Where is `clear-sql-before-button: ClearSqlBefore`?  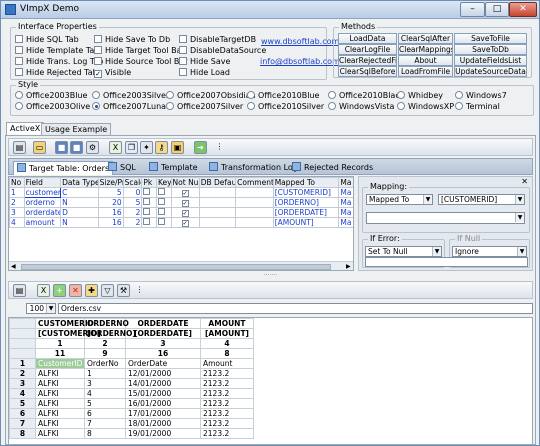
clear-sql-before-button: ClearSqlBefore is located at coordinates (367, 71).